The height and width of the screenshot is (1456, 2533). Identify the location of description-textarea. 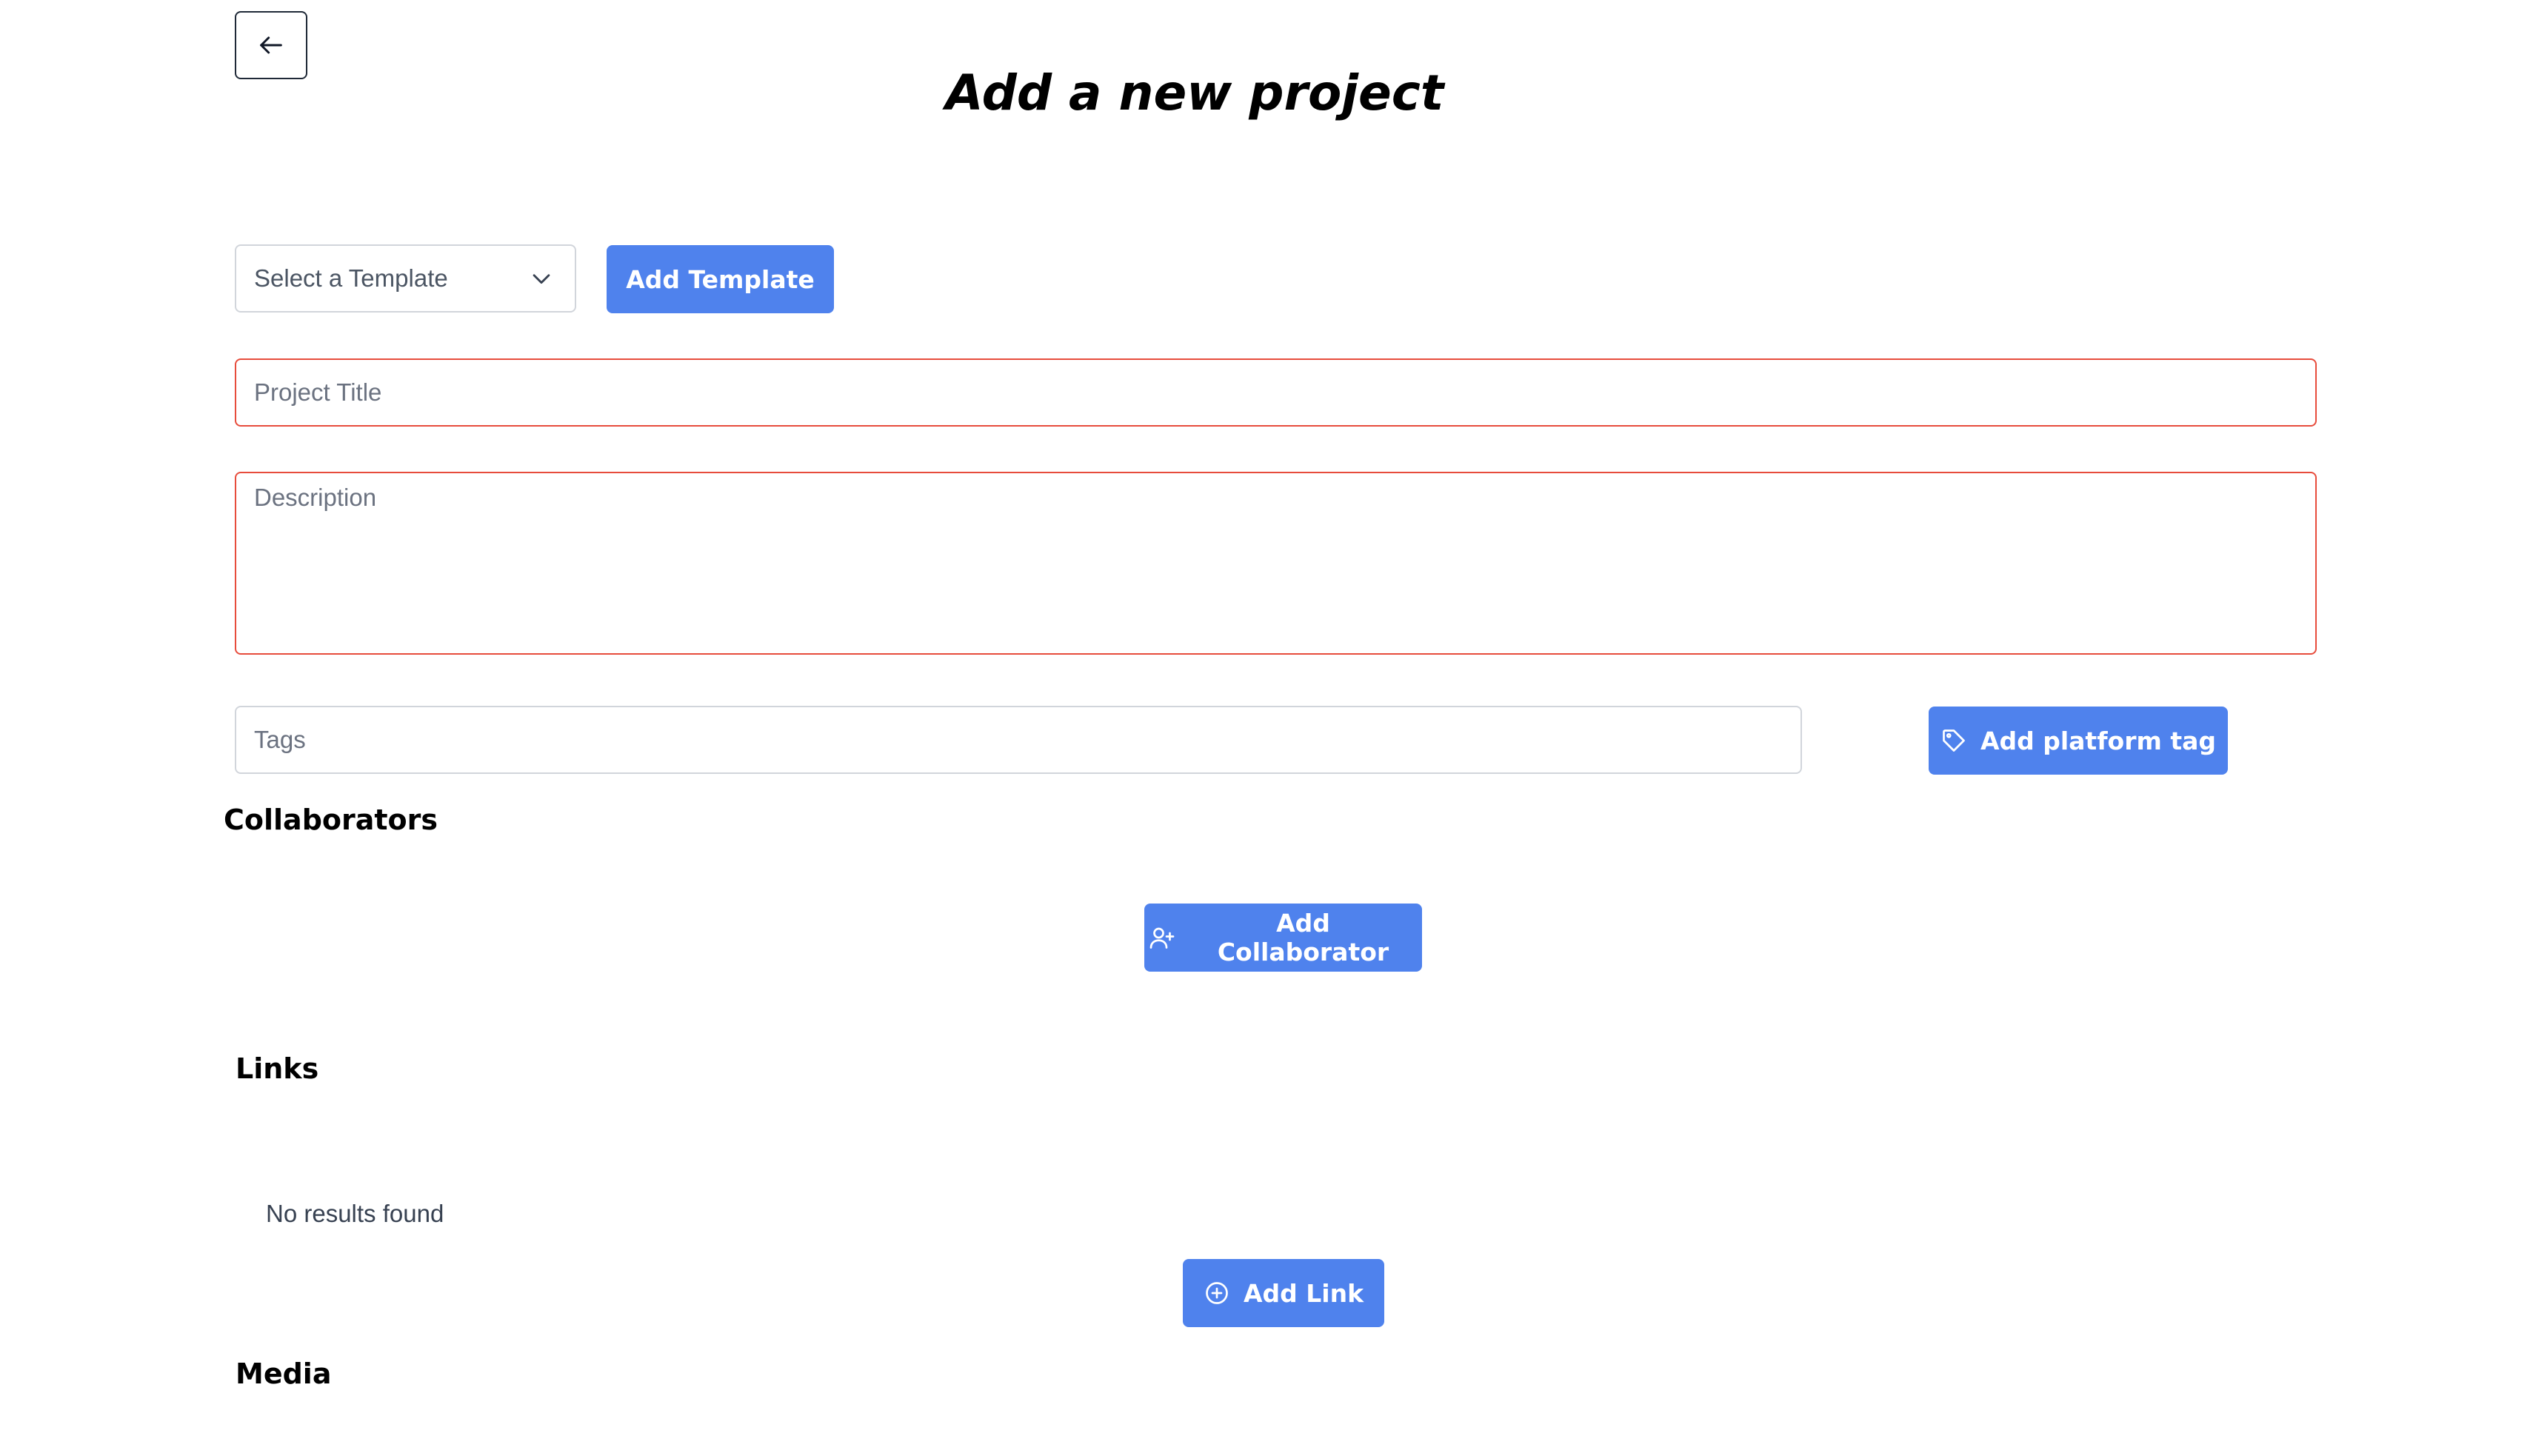
(1276, 563).